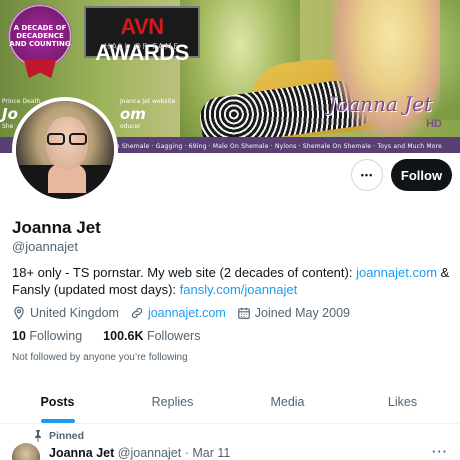 The width and height of the screenshot is (460, 460). Describe the element at coordinates (56, 227) in the screenshot. I see `profile-name: Joanna Jet` at that location.